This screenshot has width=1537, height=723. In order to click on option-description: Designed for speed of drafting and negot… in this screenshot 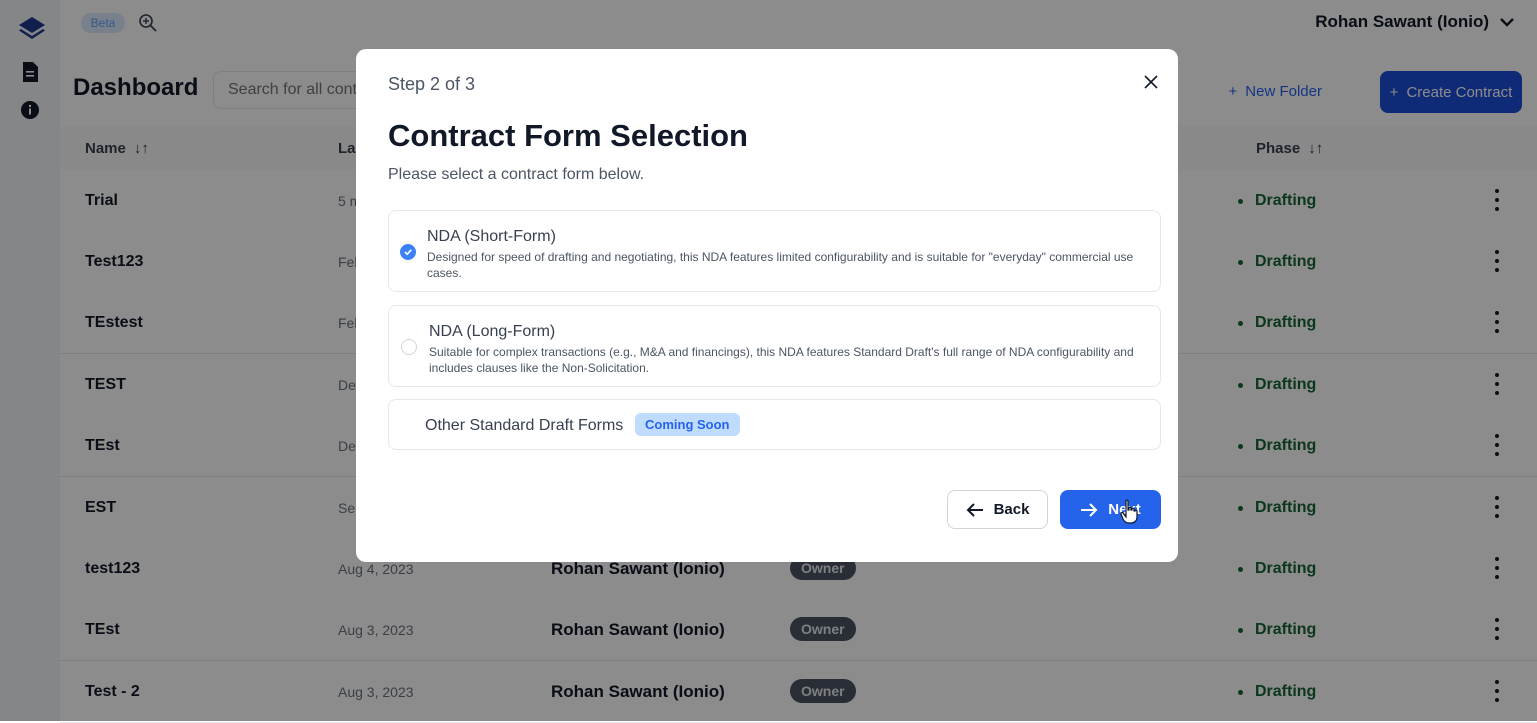, I will do `click(780, 265)`.